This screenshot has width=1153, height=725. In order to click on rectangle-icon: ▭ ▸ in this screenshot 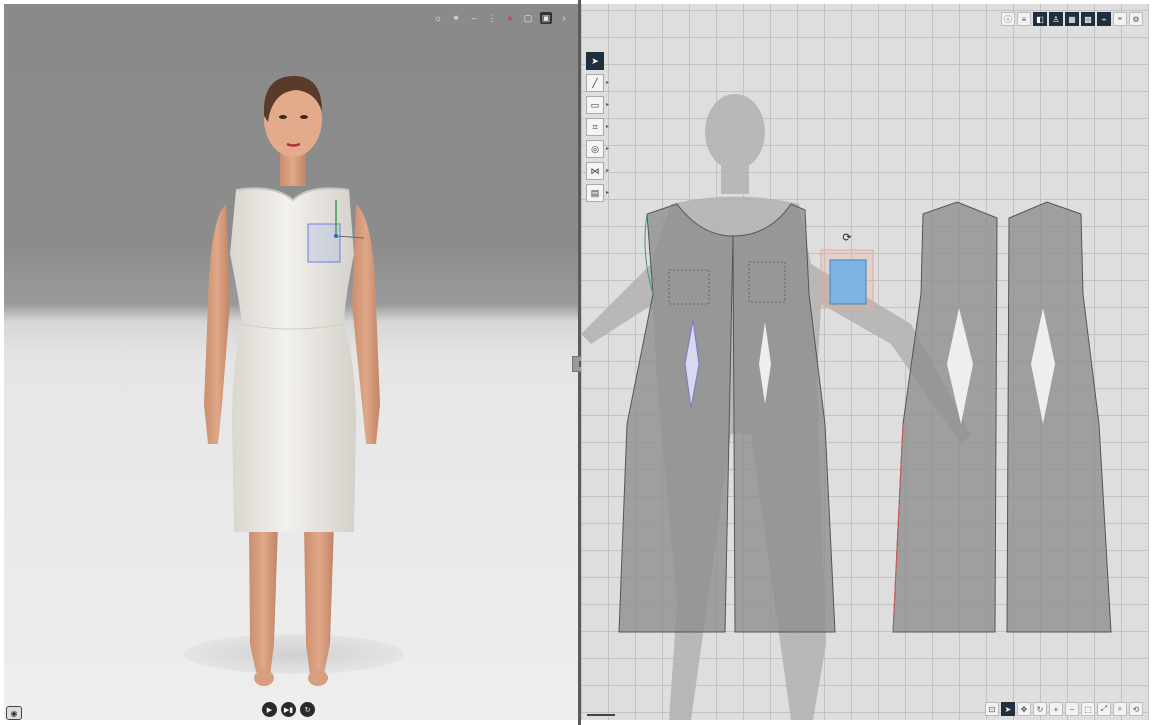, I will do `click(597, 105)`.